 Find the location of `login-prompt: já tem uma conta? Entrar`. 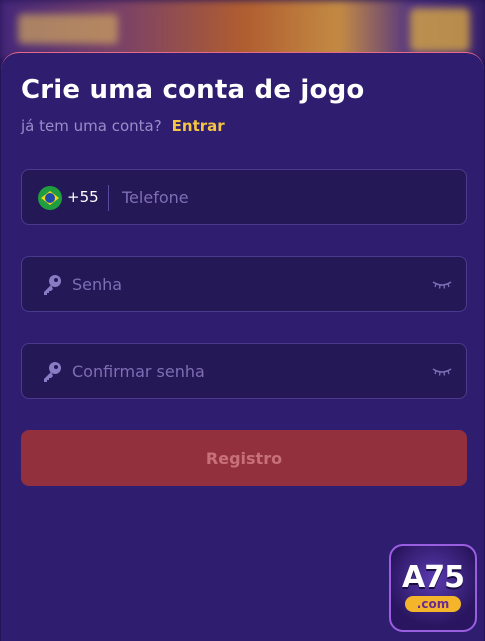

login-prompt: já tem uma conta? Entrar is located at coordinates (123, 126).